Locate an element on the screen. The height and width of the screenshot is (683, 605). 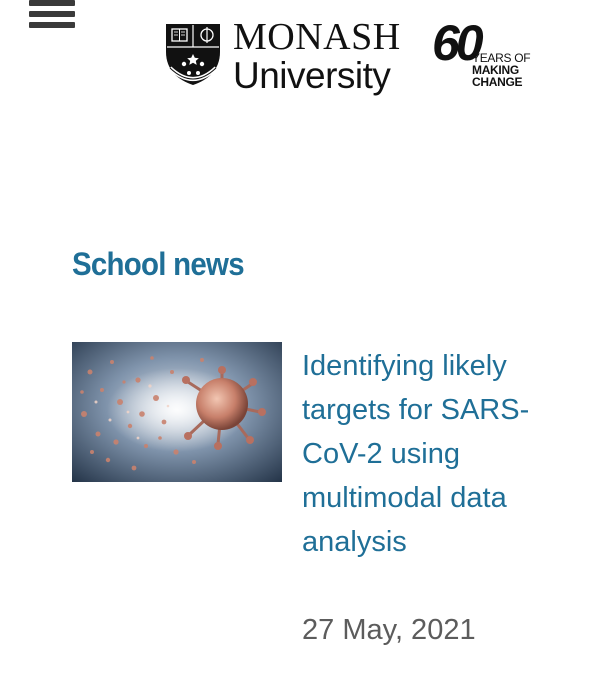
monash-logo-link: MONASH University is located at coordinates (282, 56).